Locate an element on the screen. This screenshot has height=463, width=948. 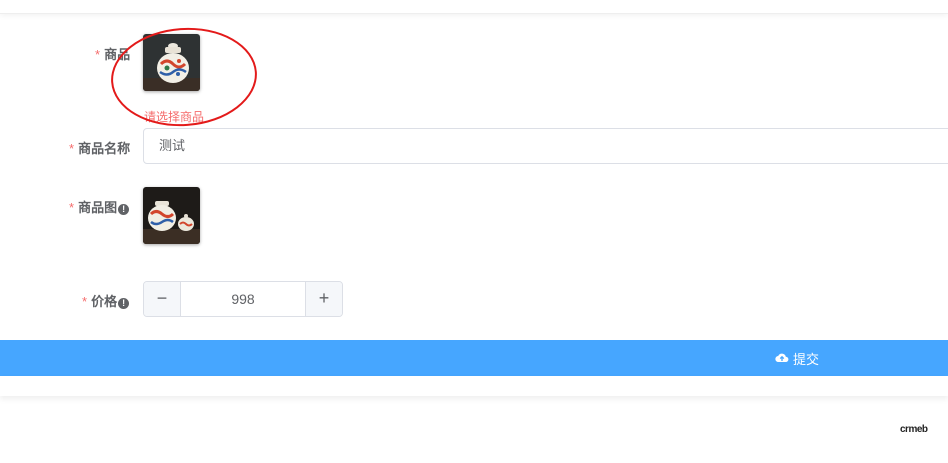
product-image-thumbnail is located at coordinates (171, 215).